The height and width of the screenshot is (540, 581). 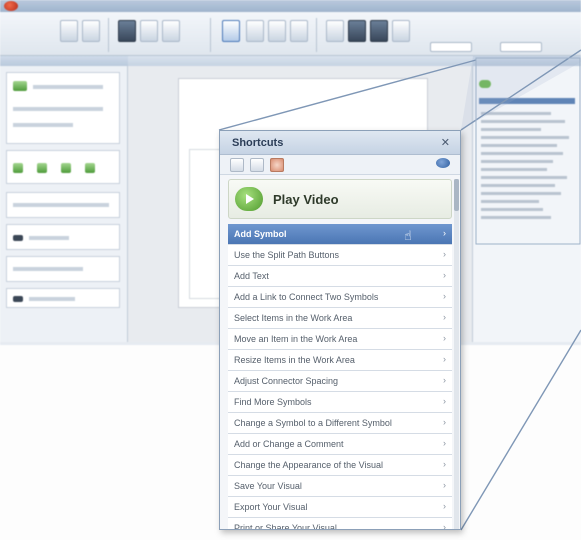 What do you see at coordinates (340, 507) in the screenshot?
I see `shortcut-item: Export Your Visual ›` at bounding box center [340, 507].